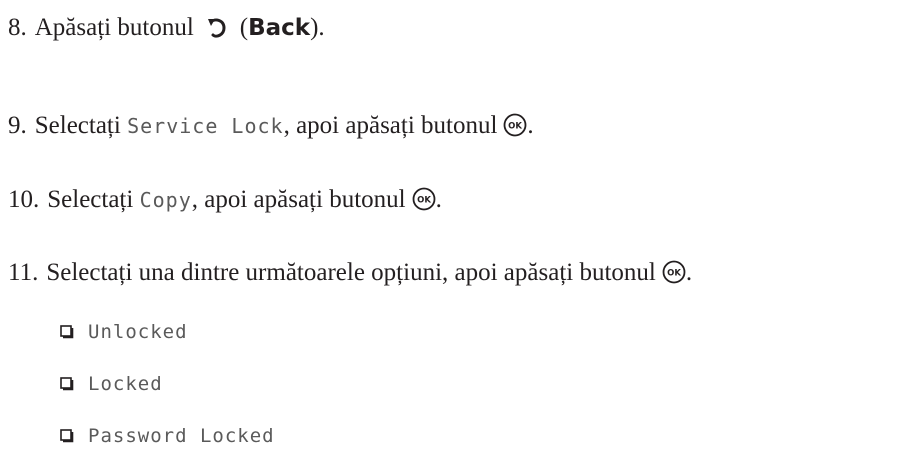 Image resolution: width=906 pixels, height=463 pixels. Describe the element at coordinates (17, 125) in the screenshot. I see `step-number: 9.` at that location.